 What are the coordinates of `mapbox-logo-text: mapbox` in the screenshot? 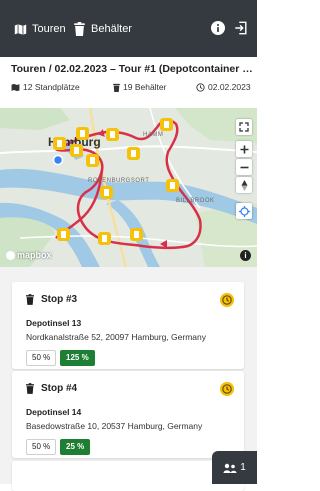 It's located at (34, 255).